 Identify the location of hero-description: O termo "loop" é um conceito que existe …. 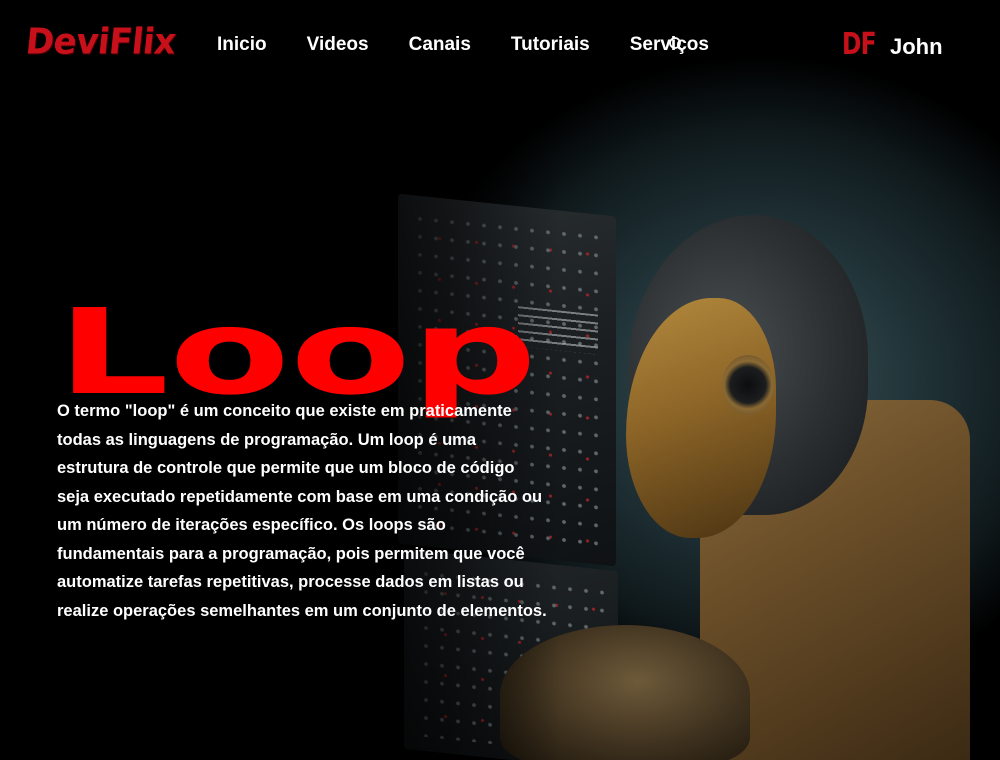
(302, 511).